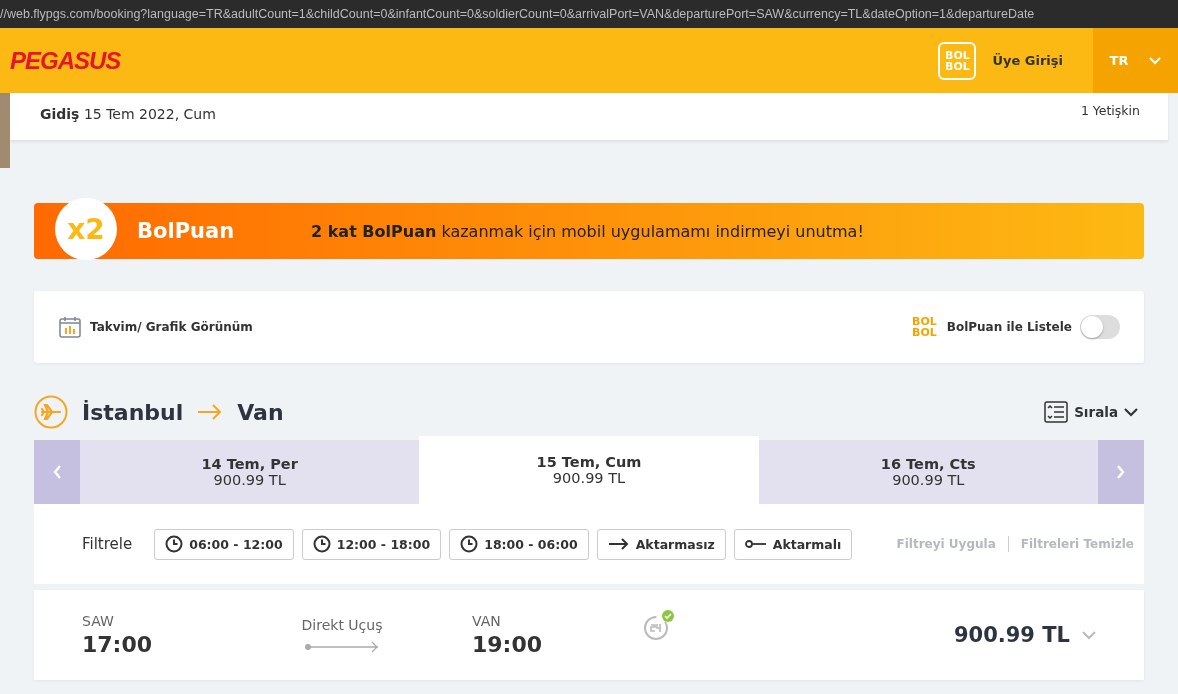  Describe the element at coordinates (107, 544) in the screenshot. I see `filter-label: Filtrele` at that location.